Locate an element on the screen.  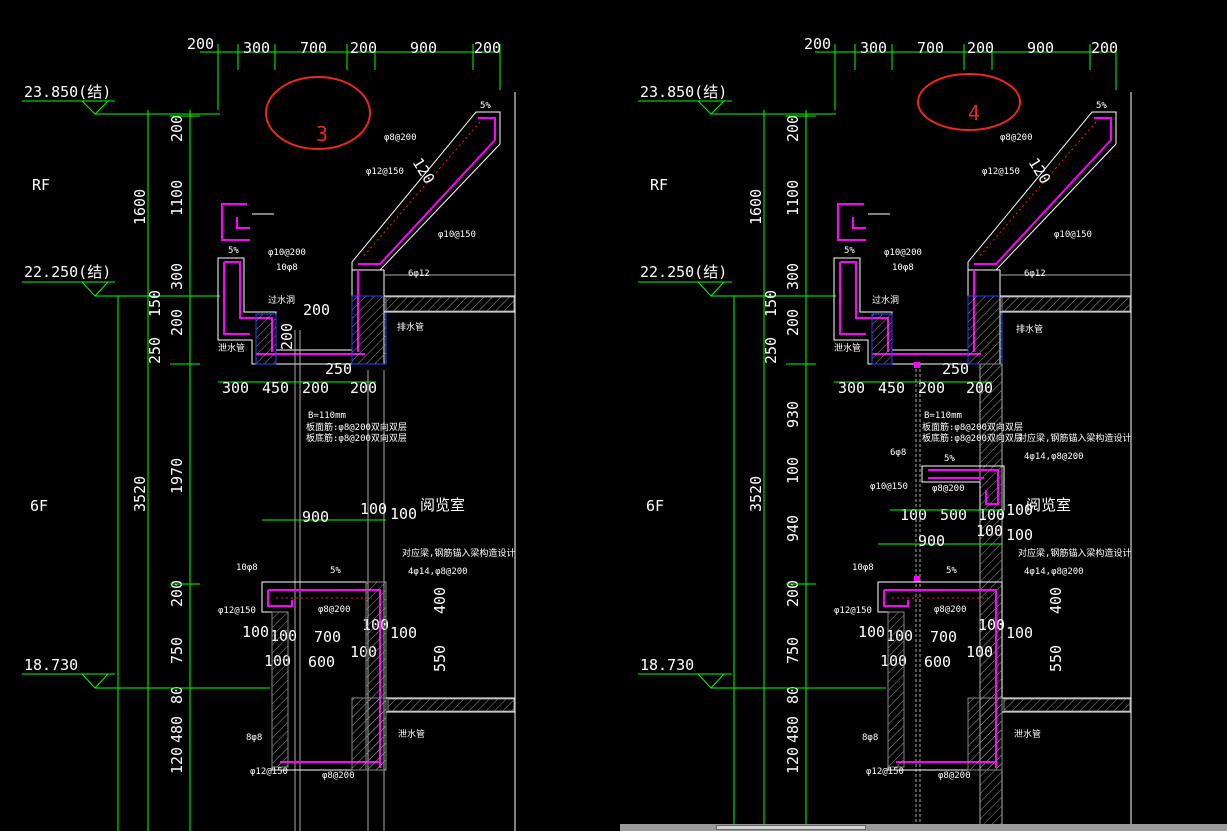
dim-outer: 1600 is located at coordinates (756, 207).